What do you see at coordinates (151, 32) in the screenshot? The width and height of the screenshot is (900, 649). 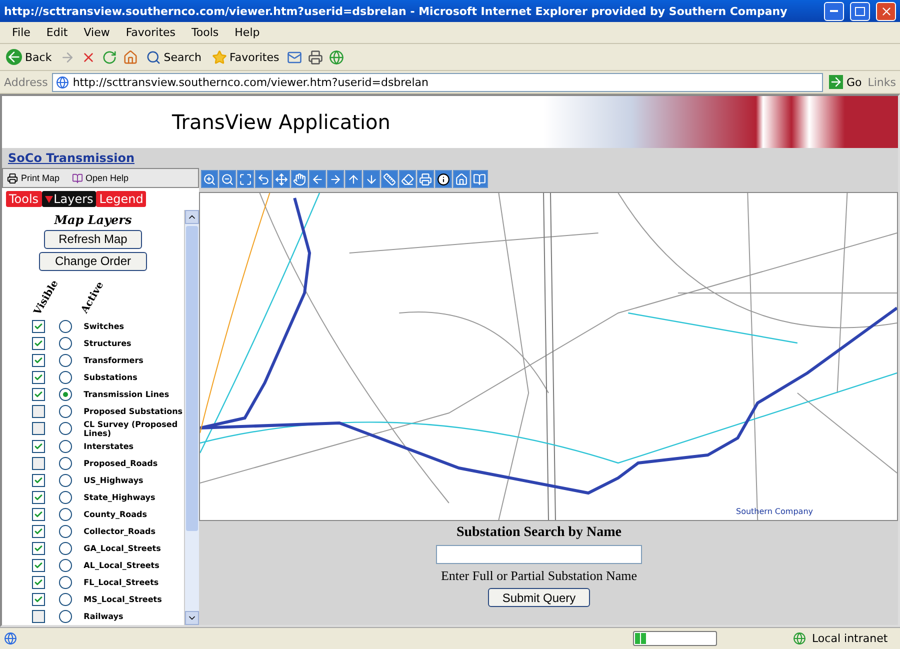 I see `menu-item: Favorites` at bounding box center [151, 32].